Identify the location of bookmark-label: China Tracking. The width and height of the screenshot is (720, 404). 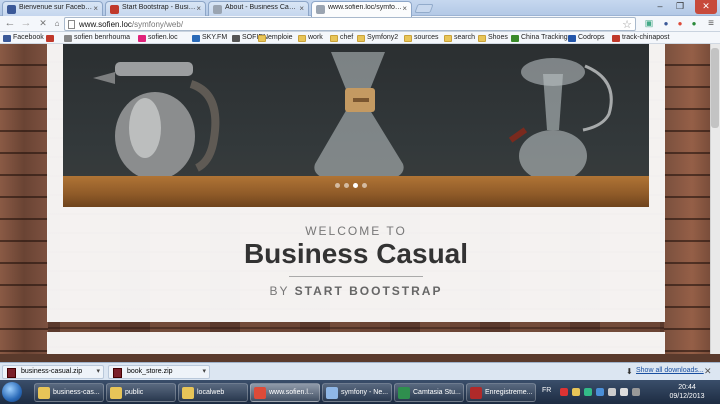
(544, 37).